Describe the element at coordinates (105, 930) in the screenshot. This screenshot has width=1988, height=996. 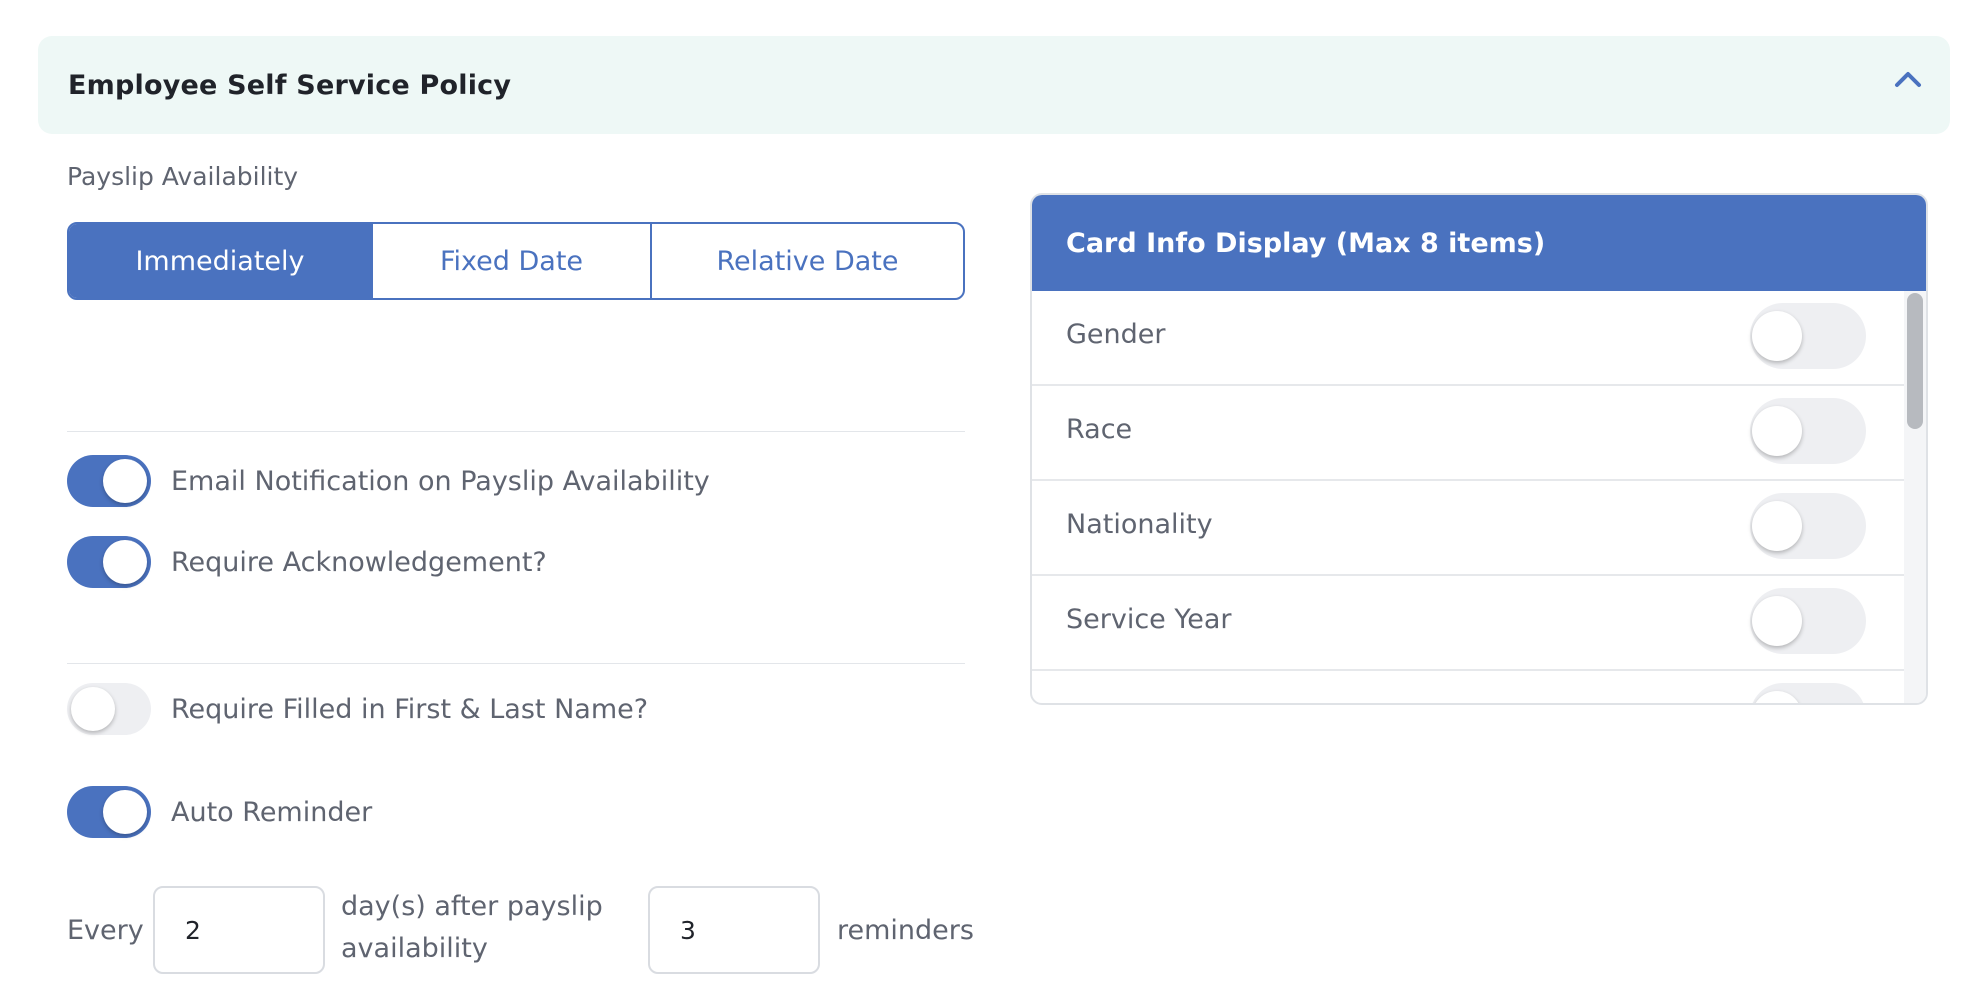
I see `every-label: Every` at that location.